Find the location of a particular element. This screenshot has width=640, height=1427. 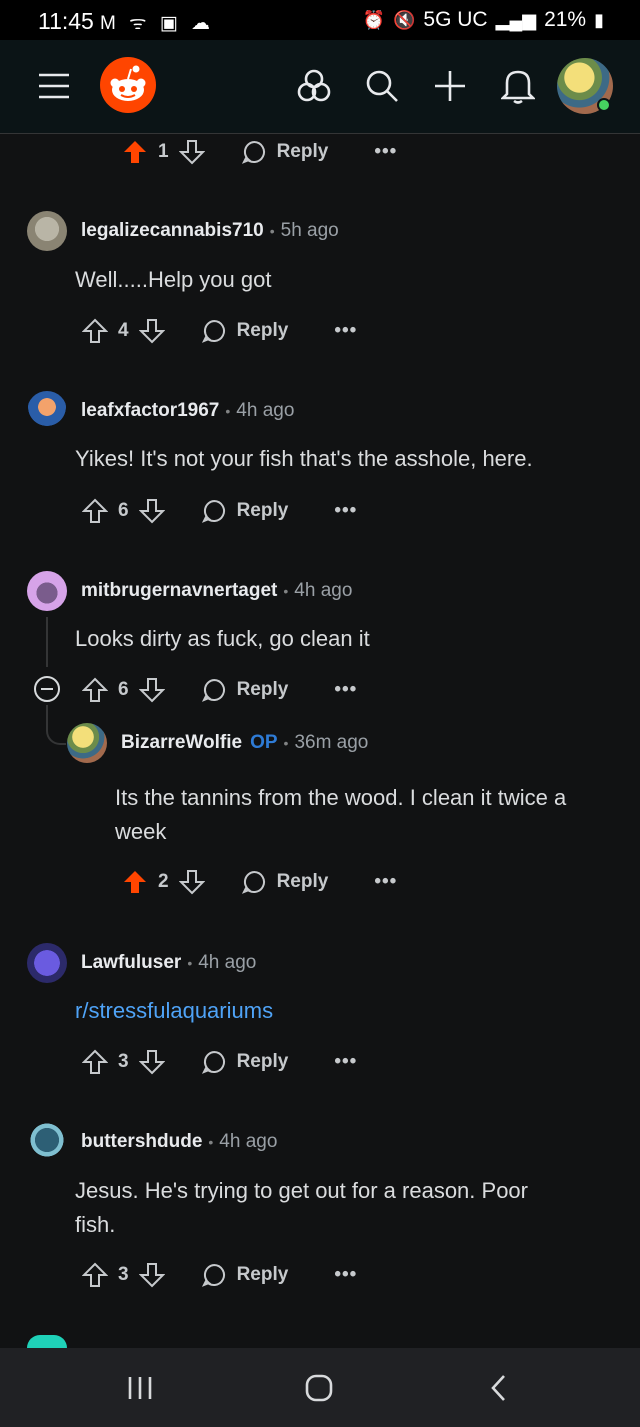

status-right: ⏰ 🔇 5G UC ▂▄▆ 21% ▮ is located at coordinates (483, 20).